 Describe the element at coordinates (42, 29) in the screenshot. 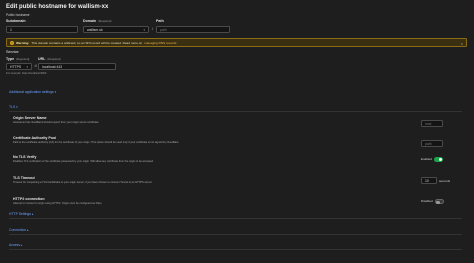

I see `subdomain-input` at that location.